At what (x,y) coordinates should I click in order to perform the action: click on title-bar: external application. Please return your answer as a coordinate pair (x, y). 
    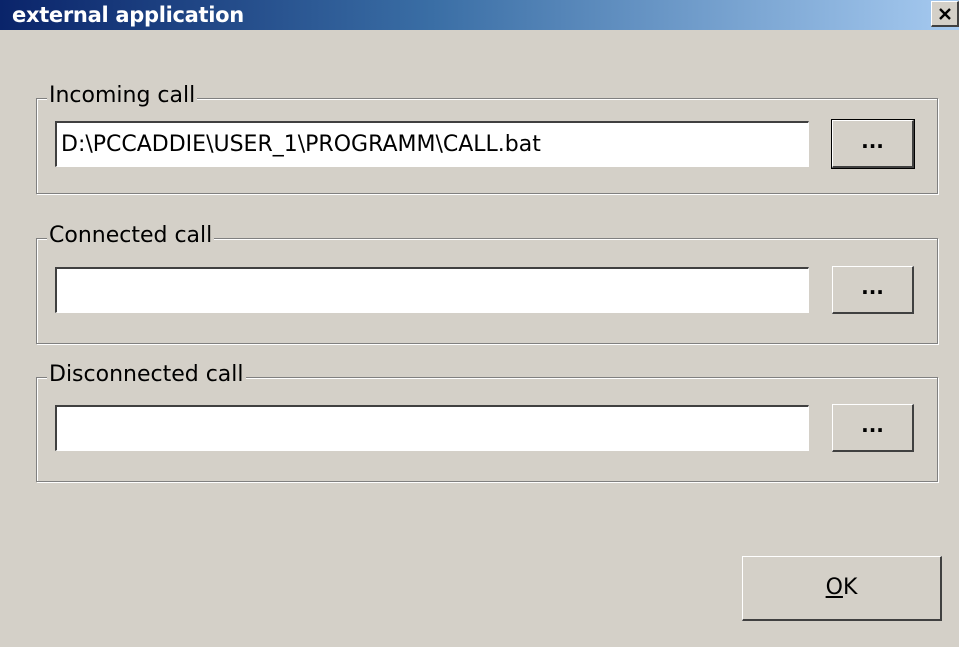
    Looking at the image, I should click on (479, 16).